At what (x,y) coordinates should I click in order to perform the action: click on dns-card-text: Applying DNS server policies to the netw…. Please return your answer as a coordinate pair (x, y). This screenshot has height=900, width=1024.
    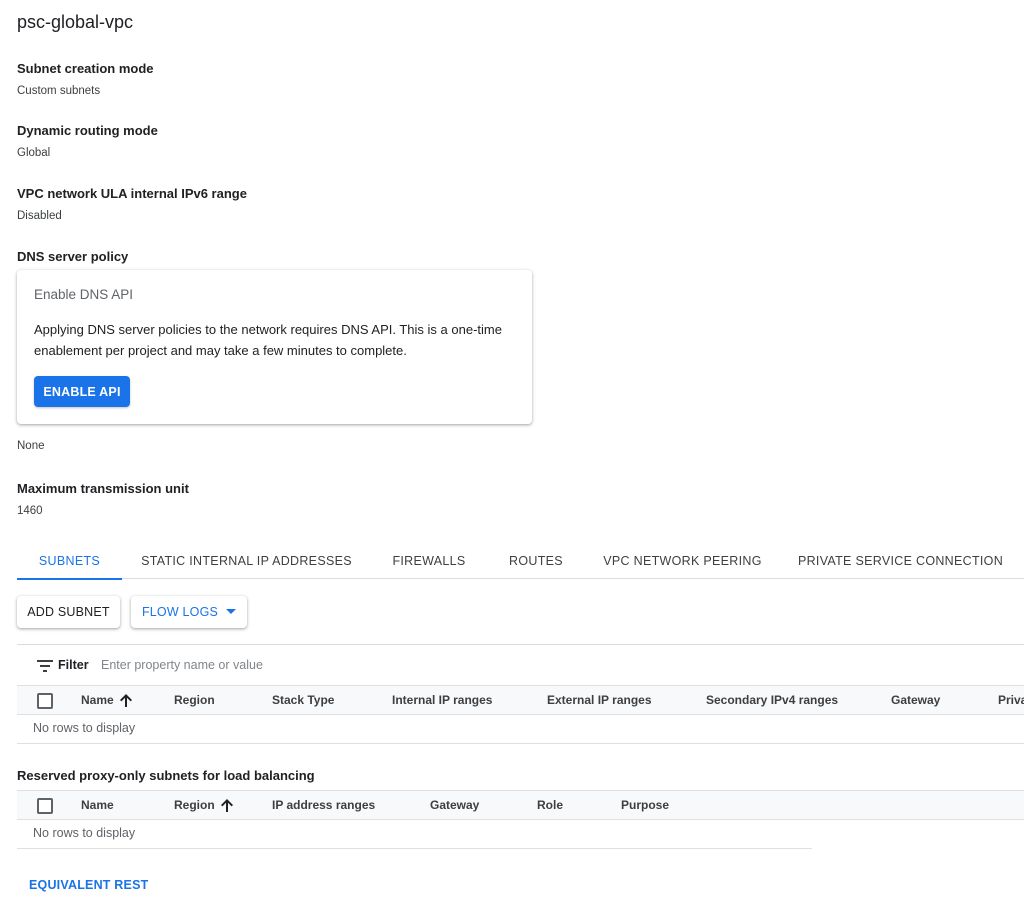
    Looking at the image, I should click on (268, 340).